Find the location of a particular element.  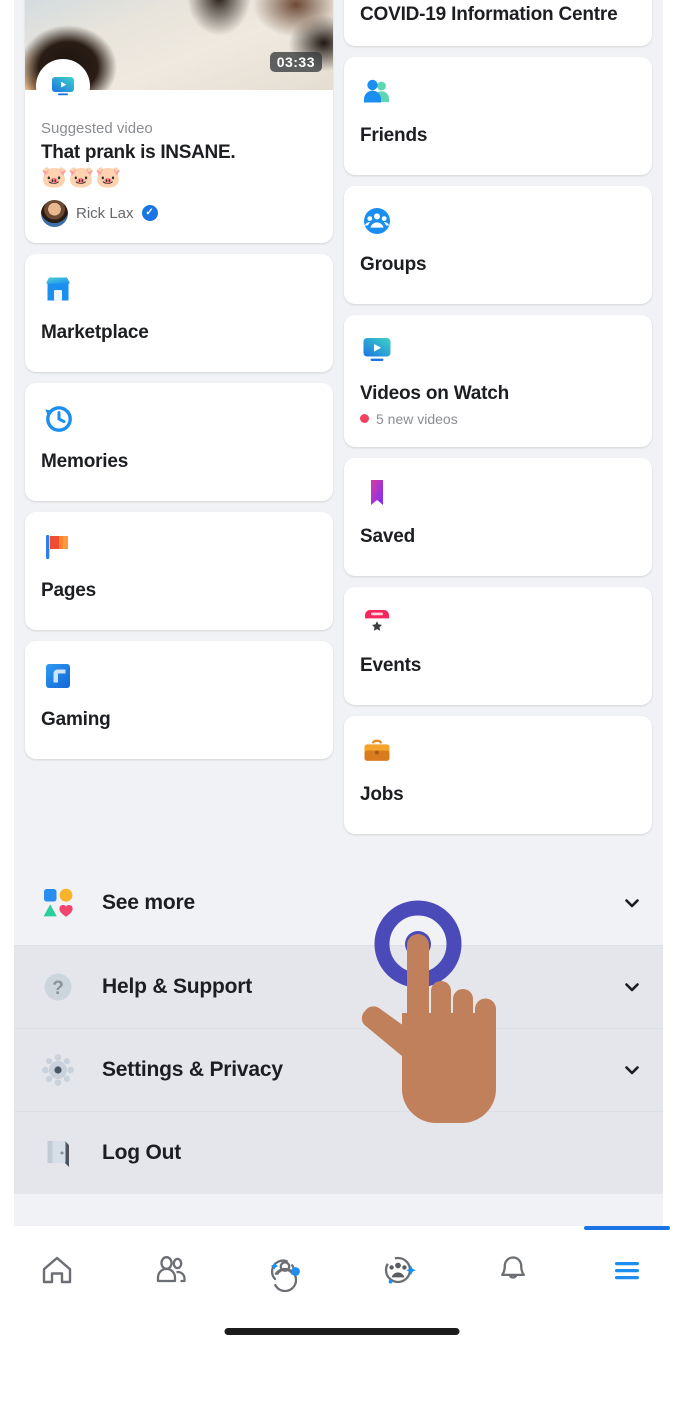

groups-icon is located at coordinates (377, 221).